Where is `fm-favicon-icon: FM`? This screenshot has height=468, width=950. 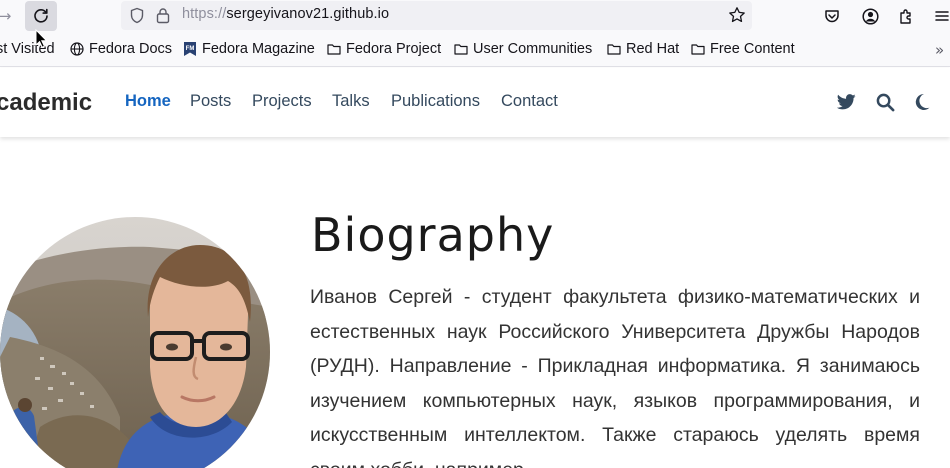
fm-favicon-icon: FM is located at coordinates (190, 49).